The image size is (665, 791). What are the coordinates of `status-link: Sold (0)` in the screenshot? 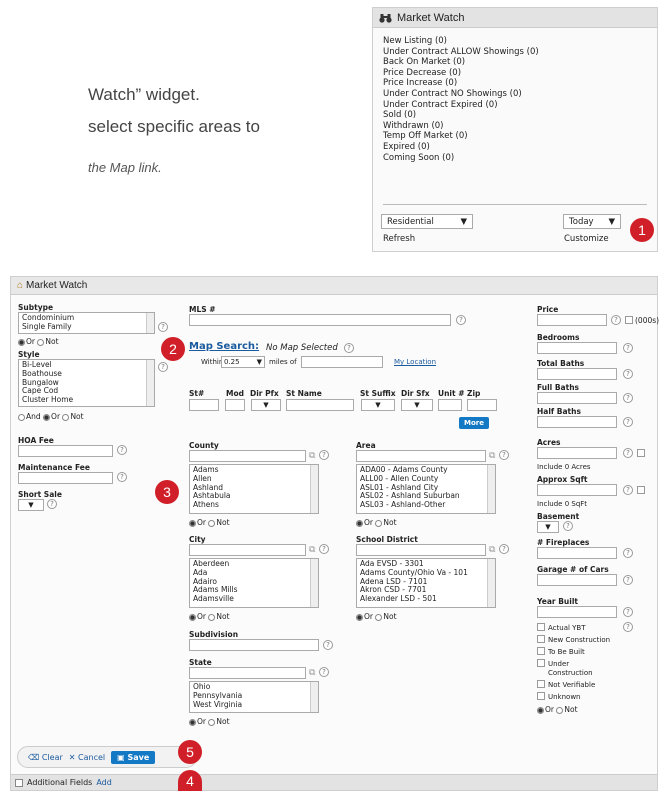 It's located at (461, 115).